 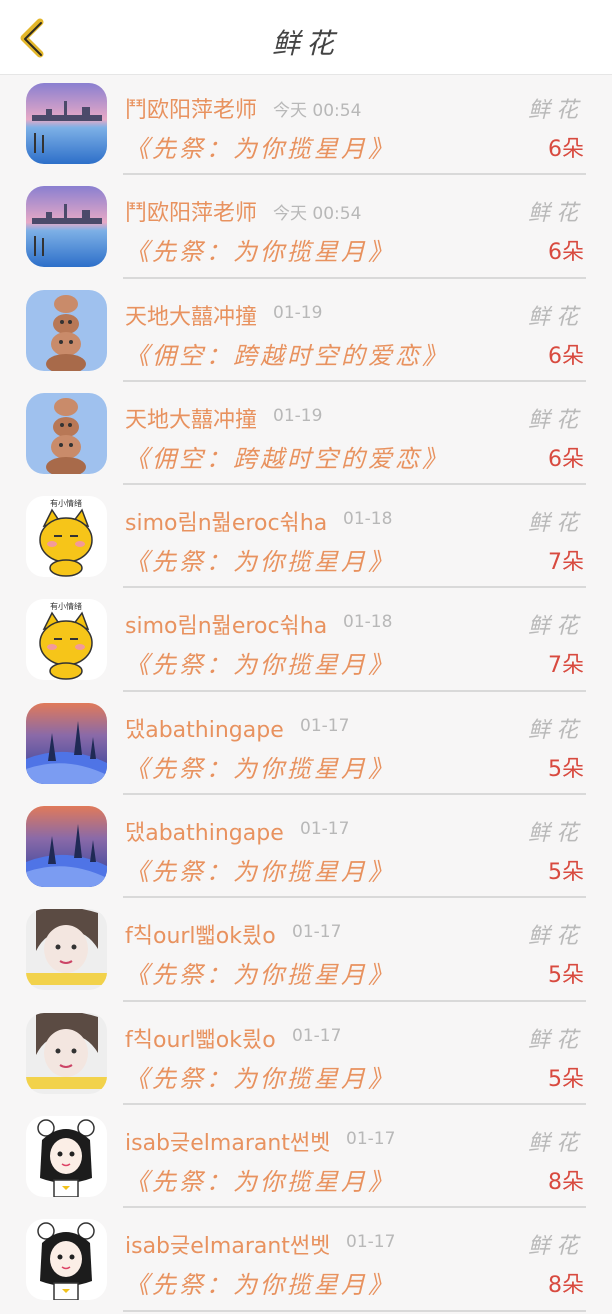 I want to click on top-bar: 鲜花, so click(x=306, y=37).